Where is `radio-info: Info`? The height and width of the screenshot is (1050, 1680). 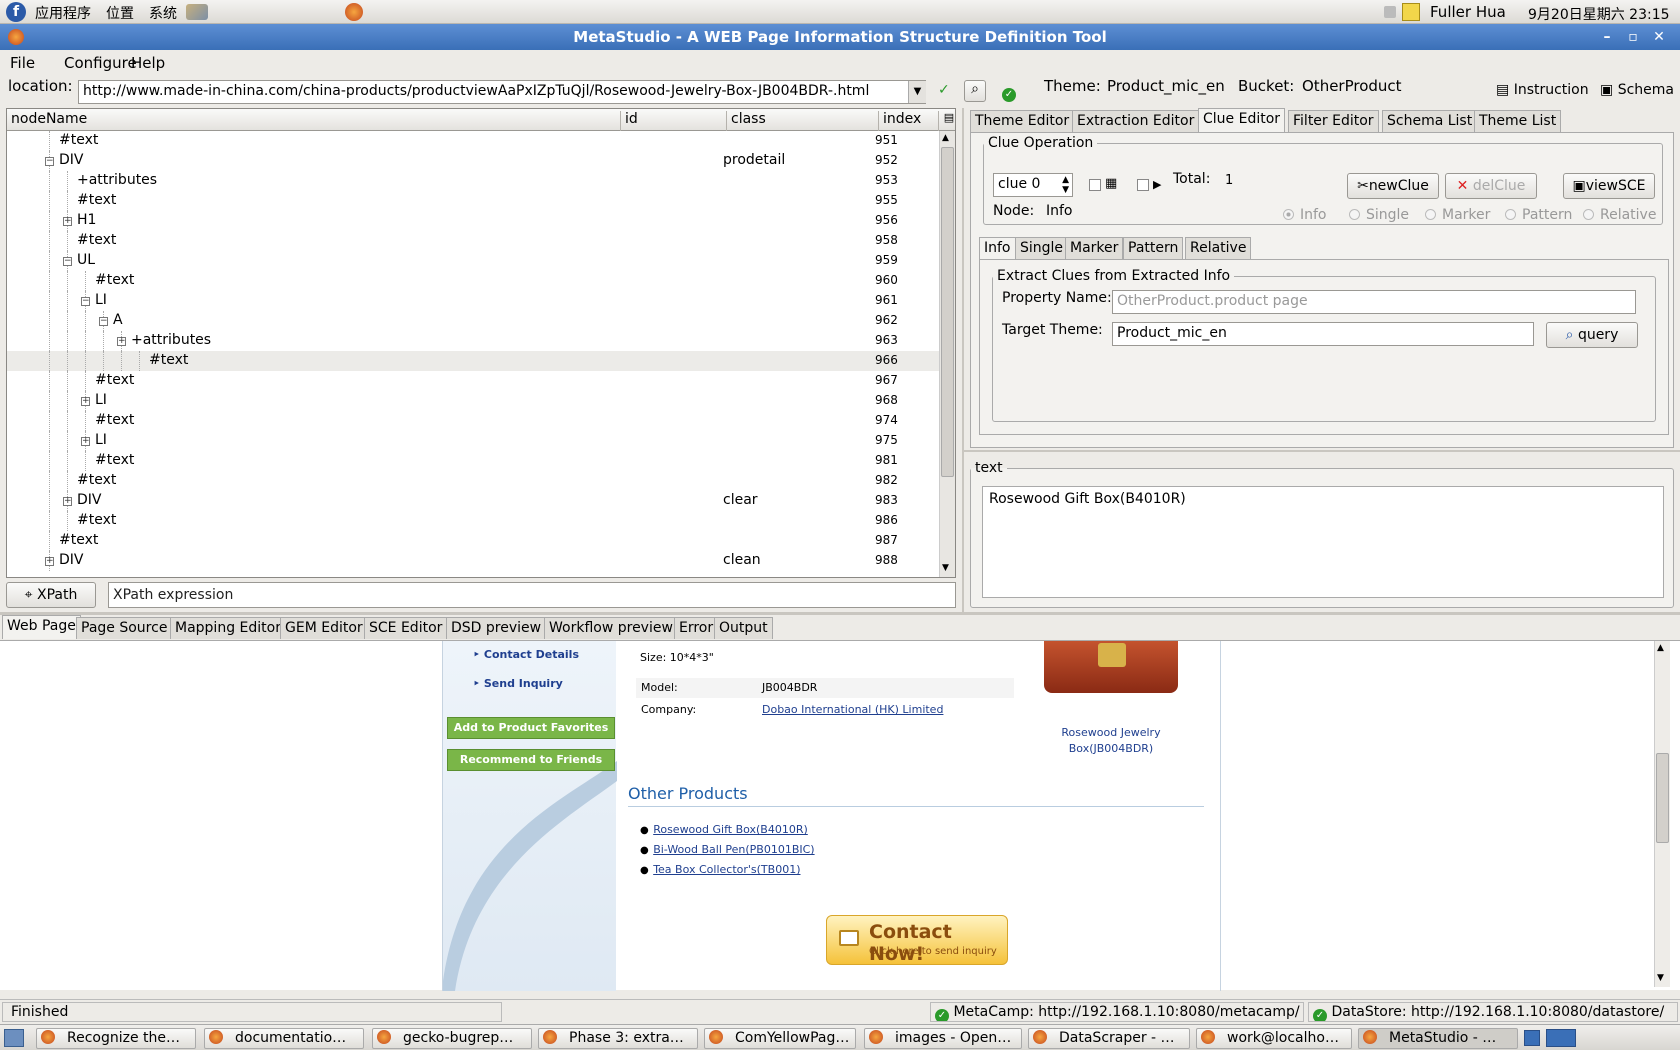
radio-info: Info is located at coordinates (1305, 215).